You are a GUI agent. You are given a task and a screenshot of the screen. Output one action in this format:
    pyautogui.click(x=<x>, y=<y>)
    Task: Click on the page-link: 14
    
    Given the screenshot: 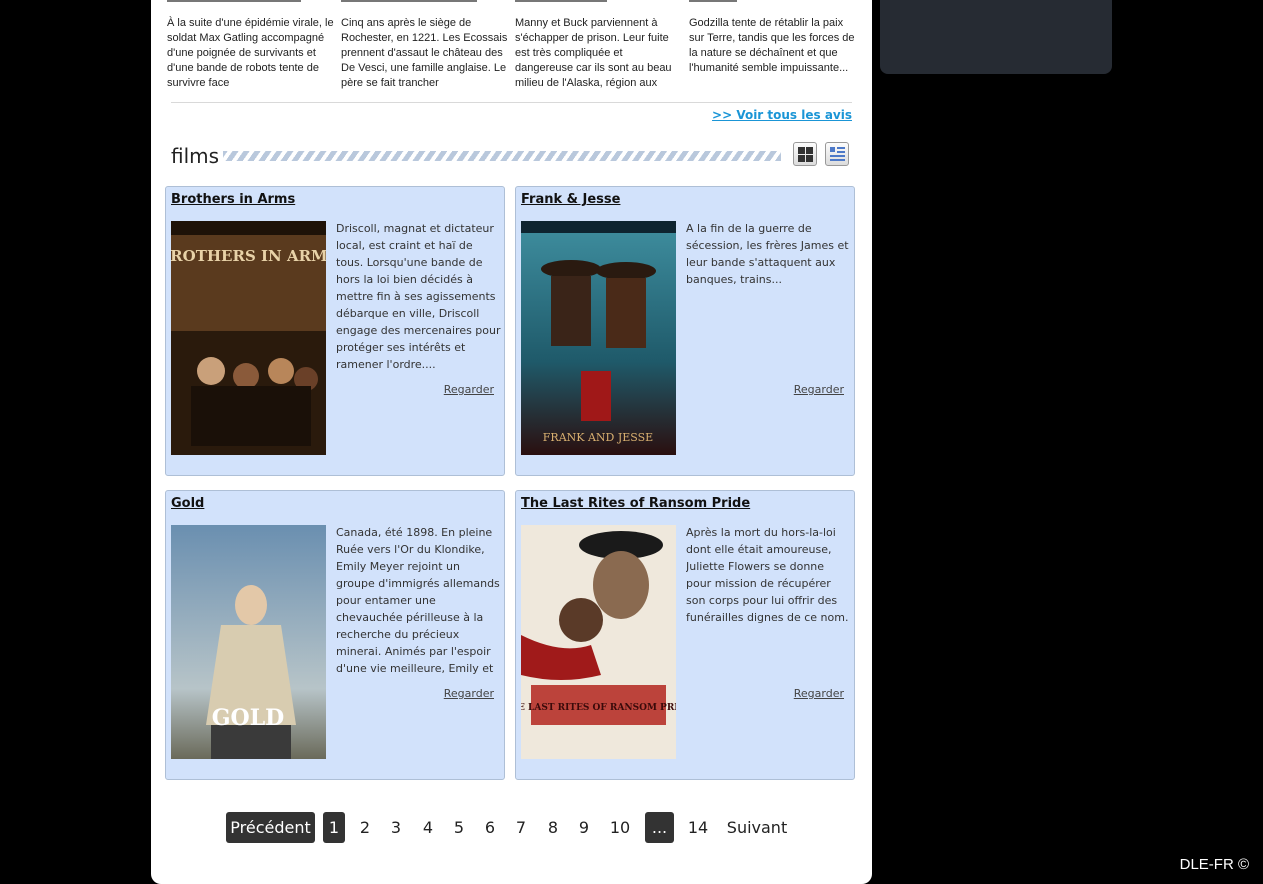 What is the action you would take?
    pyautogui.click(x=698, y=827)
    